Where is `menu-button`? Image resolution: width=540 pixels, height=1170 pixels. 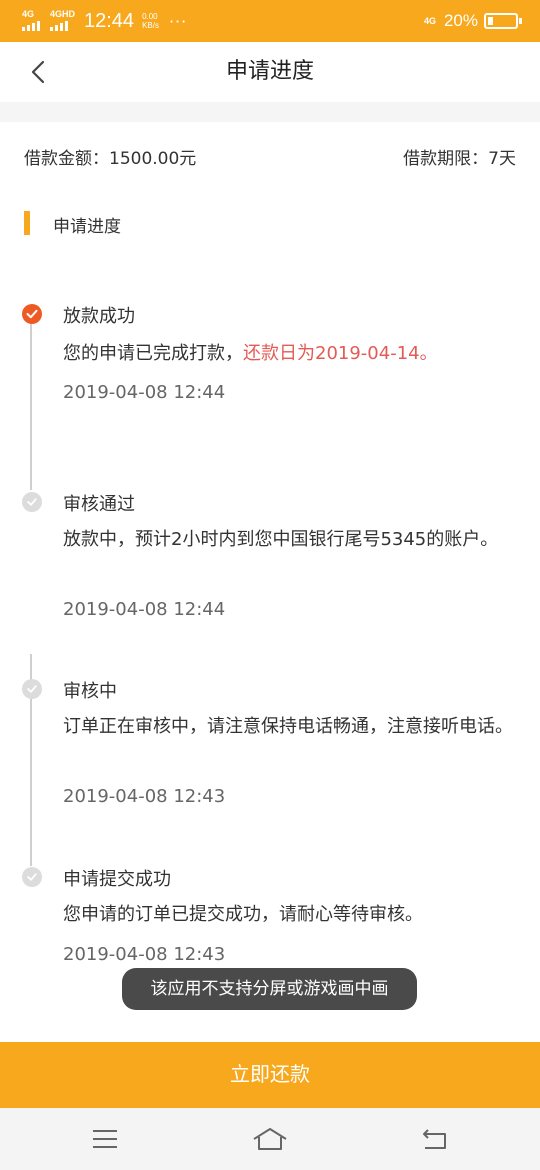 menu-button is located at coordinates (105, 1139).